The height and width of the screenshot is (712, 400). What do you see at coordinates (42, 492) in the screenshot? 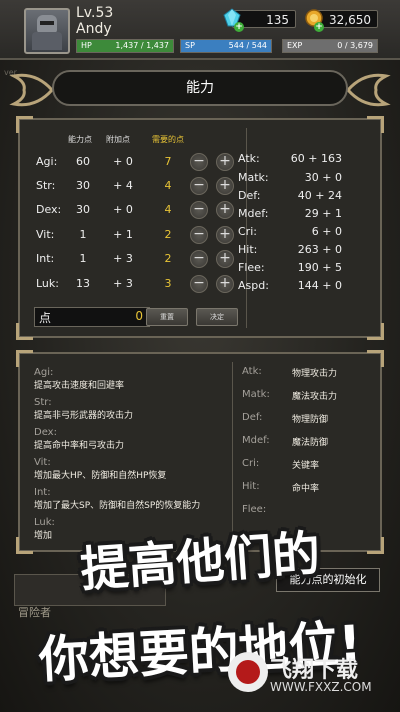
I see `desc-title: Int:` at bounding box center [42, 492].